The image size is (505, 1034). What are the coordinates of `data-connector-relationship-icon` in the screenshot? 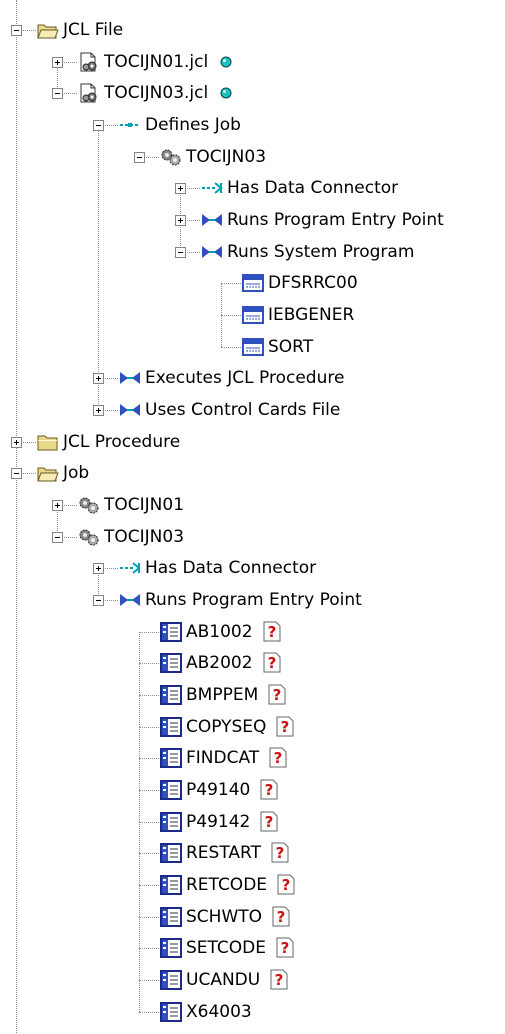 It's located at (212, 188).